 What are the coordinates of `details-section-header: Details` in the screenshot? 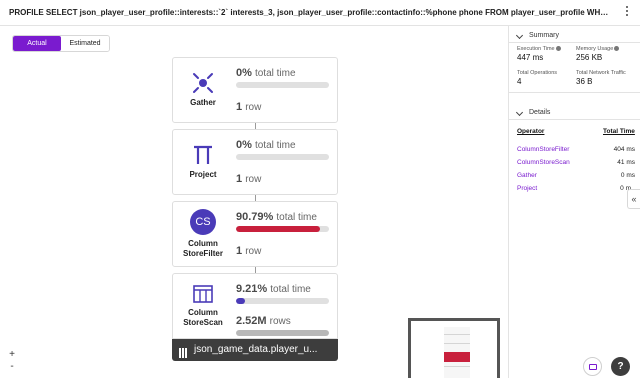 It's located at (574, 113).